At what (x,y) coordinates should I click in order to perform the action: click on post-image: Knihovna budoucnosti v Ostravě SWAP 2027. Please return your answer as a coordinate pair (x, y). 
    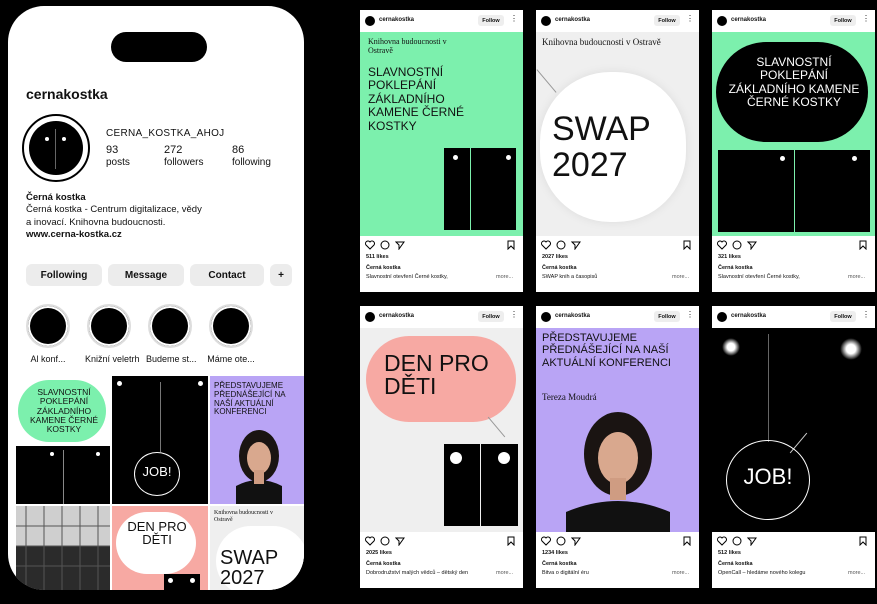
    Looking at the image, I should click on (617, 134).